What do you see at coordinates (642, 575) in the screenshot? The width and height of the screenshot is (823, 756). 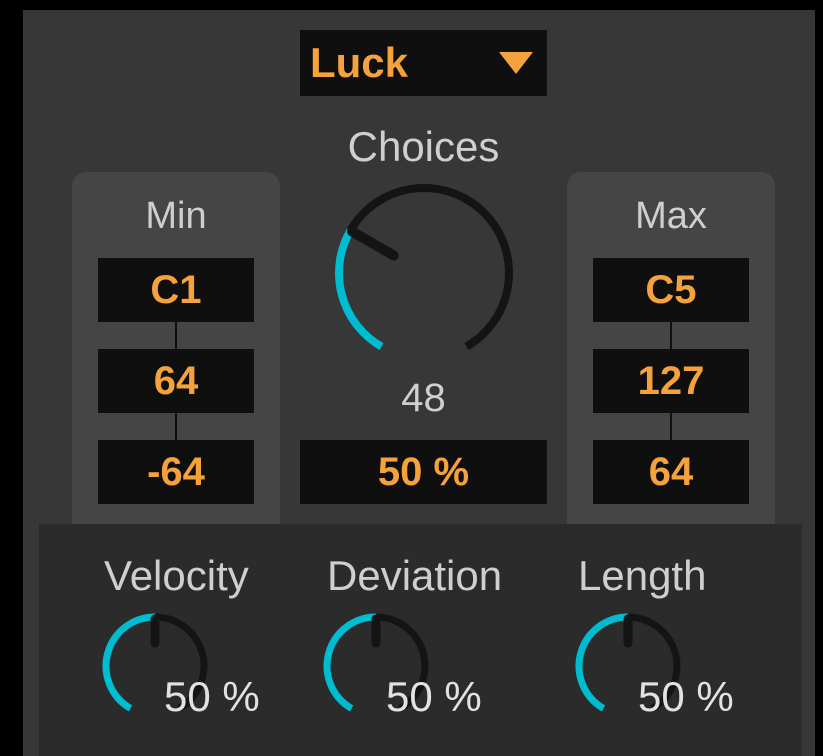 I see `length-title: Length` at bounding box center [642, 575].